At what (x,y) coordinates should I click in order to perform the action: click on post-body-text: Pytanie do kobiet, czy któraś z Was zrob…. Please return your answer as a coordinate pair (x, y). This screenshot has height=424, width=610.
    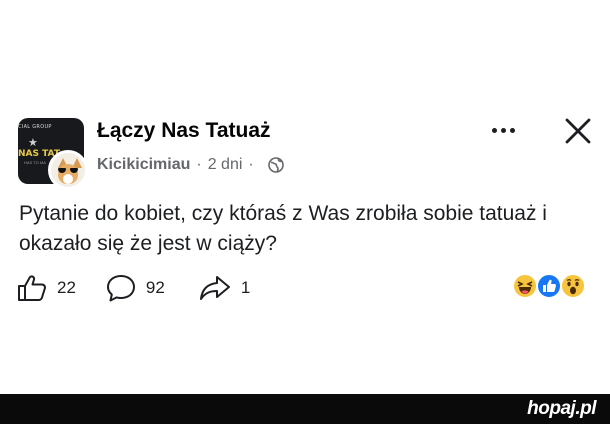
    Looking at the image, I should click on (283, 228).